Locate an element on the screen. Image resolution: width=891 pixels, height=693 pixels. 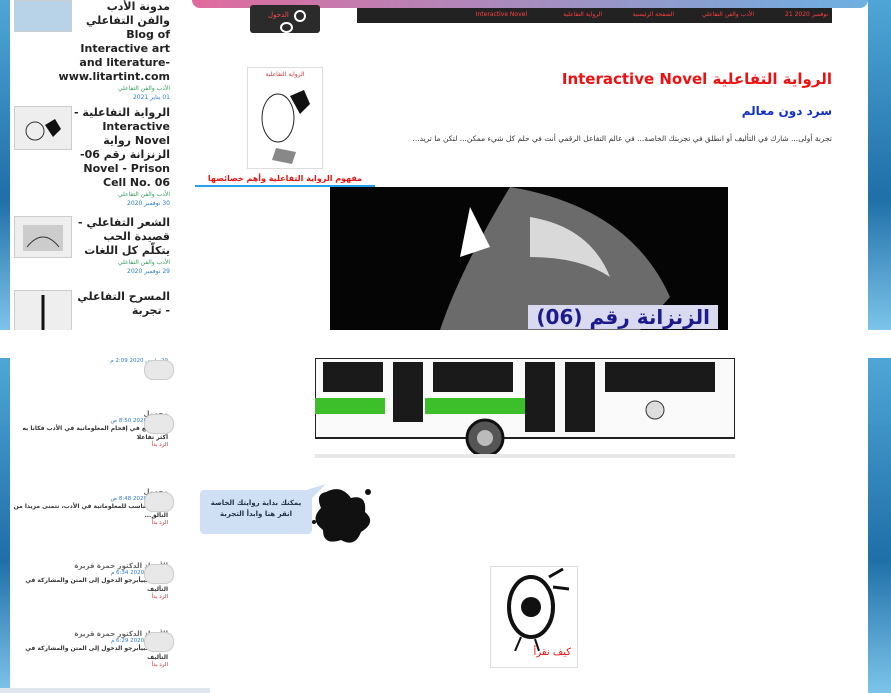
nav-date: 21 نوفمبر 2020 is located at coordinates (806, 14).